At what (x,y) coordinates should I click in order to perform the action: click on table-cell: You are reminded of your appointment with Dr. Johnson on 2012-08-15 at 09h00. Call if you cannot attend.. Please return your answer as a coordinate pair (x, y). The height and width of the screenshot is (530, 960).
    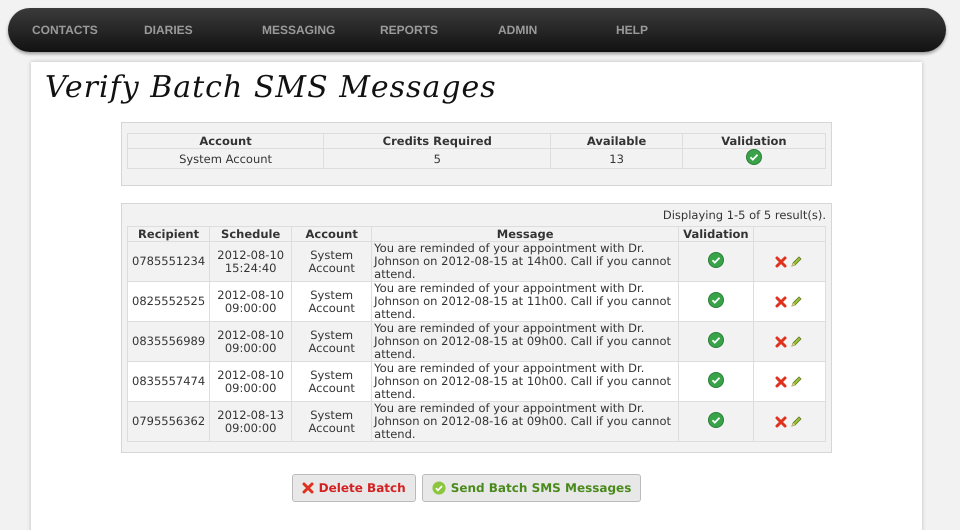
    Looking at the image, I should click on (525, 342).